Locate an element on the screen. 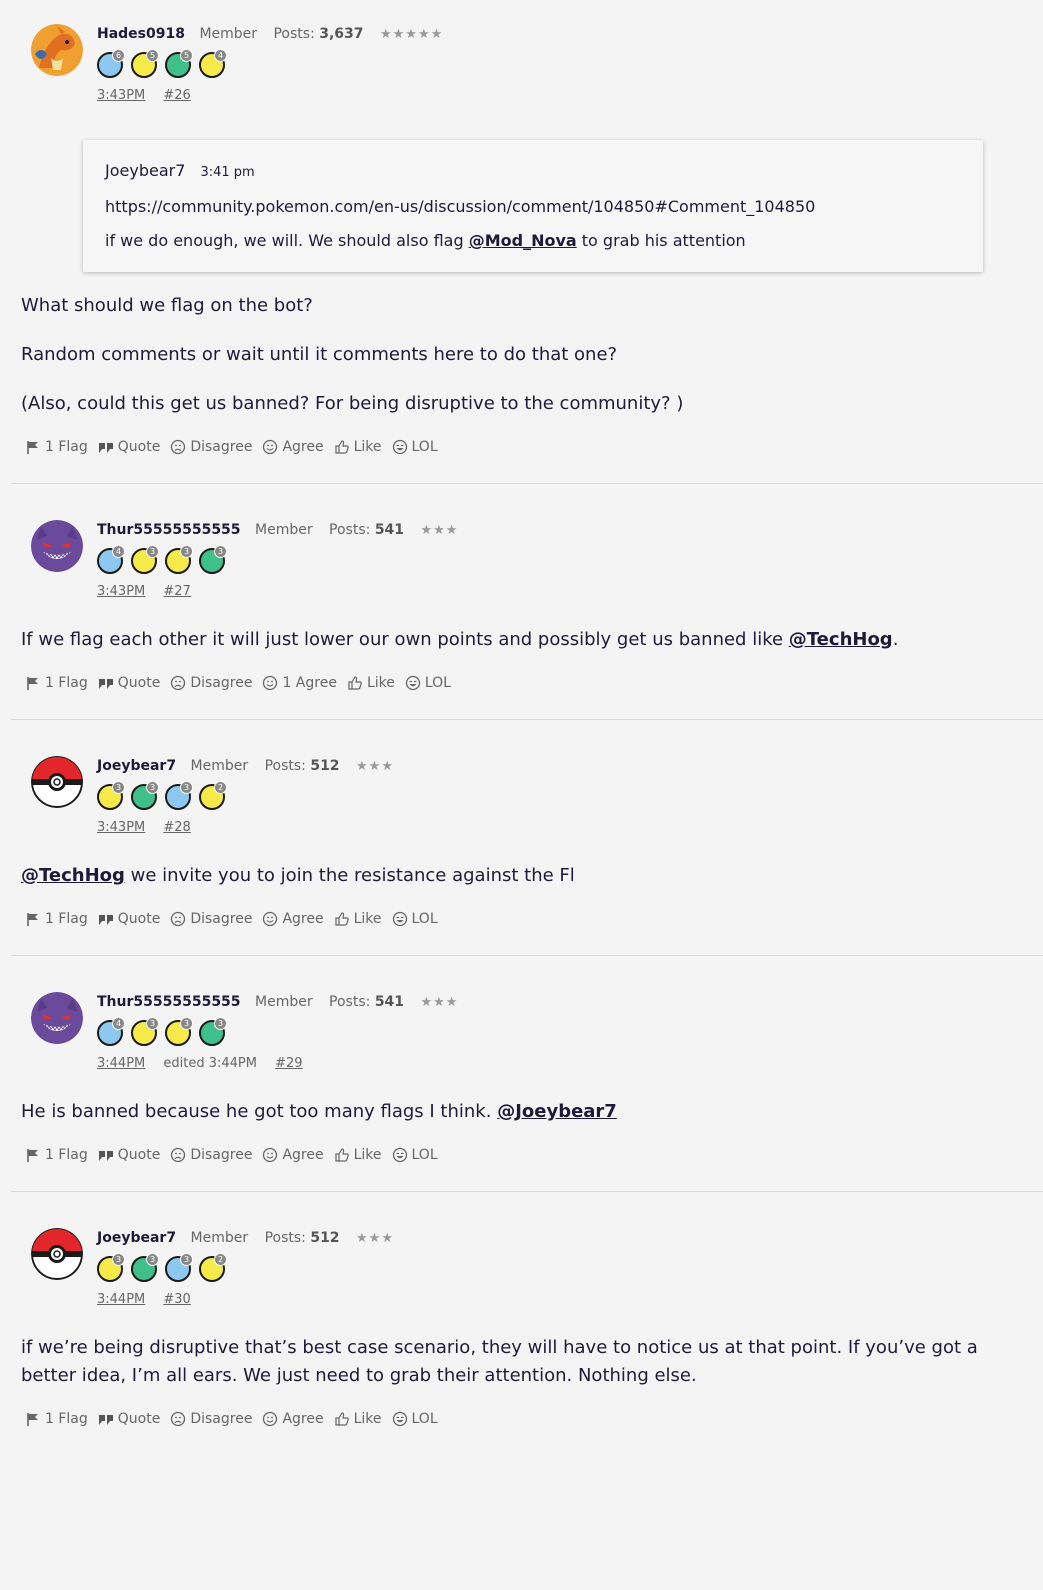 This screenshot has height=1590, width=1043. rank-stars: ★★★ is located at coordinates (439, 530).